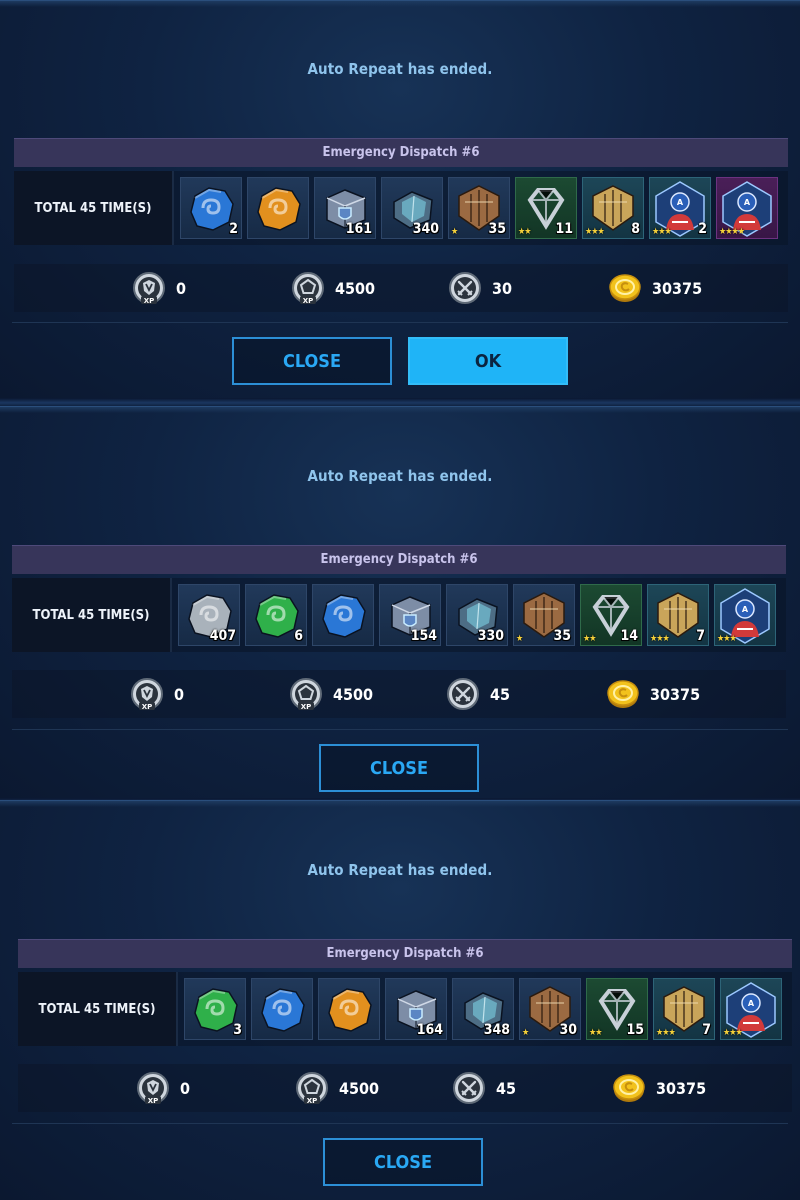 The height and width of the screenshot is (1200, 800). What do you see at coordinates (490, 636) in the screenshot?
I see `item-quantity: 330` at bounding box center [490, 636].